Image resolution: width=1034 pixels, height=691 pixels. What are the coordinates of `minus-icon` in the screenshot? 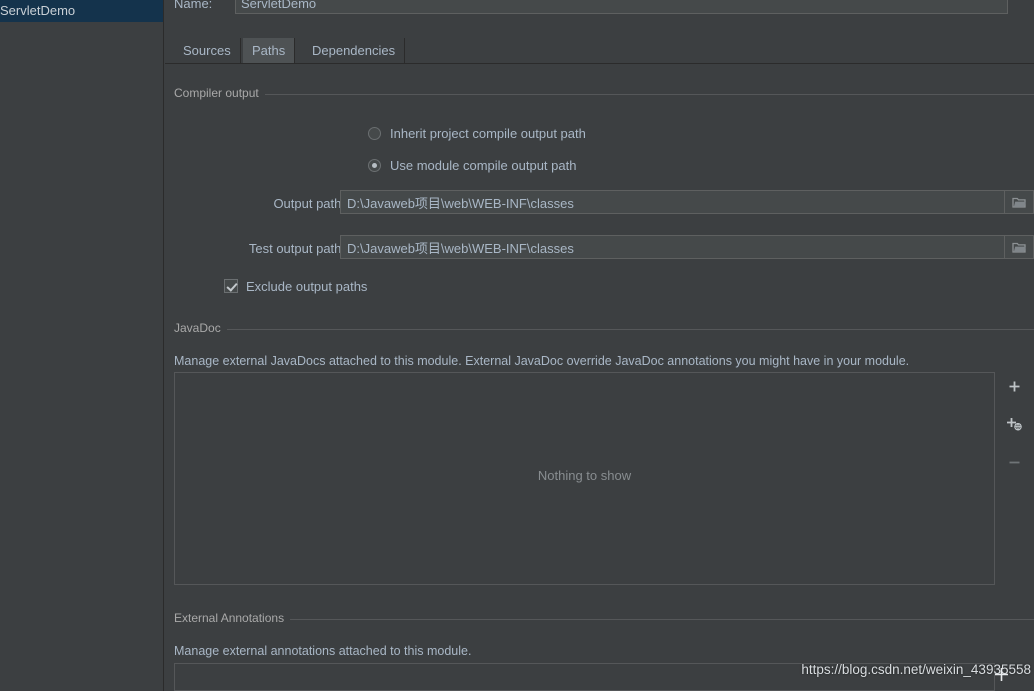 It's located at (1014, 462).